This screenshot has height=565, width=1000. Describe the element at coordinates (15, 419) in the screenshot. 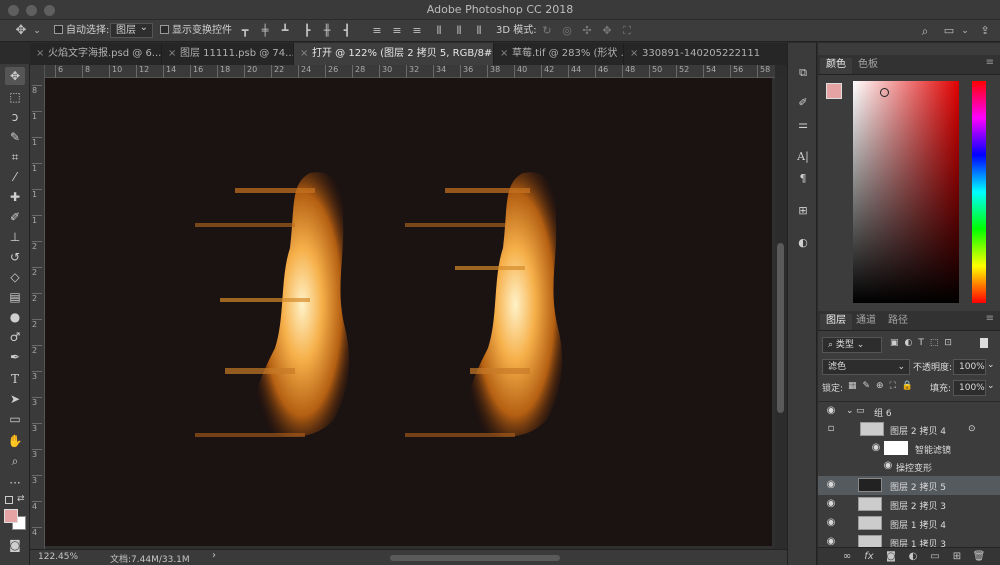

I see `rectangle-tool-icon: ▭` at that location.